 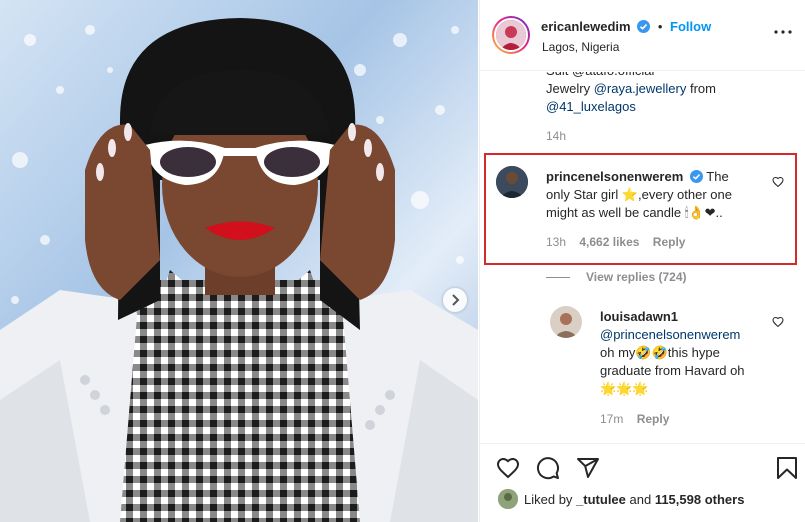 I want to click on reply-commenter-avatar-image, so click(x=566, y=322).